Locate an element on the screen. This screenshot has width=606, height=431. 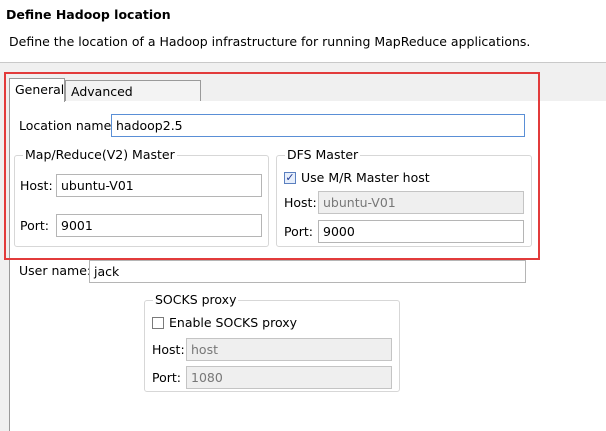
user-name-input: jack is located at coordinates (307, 271).